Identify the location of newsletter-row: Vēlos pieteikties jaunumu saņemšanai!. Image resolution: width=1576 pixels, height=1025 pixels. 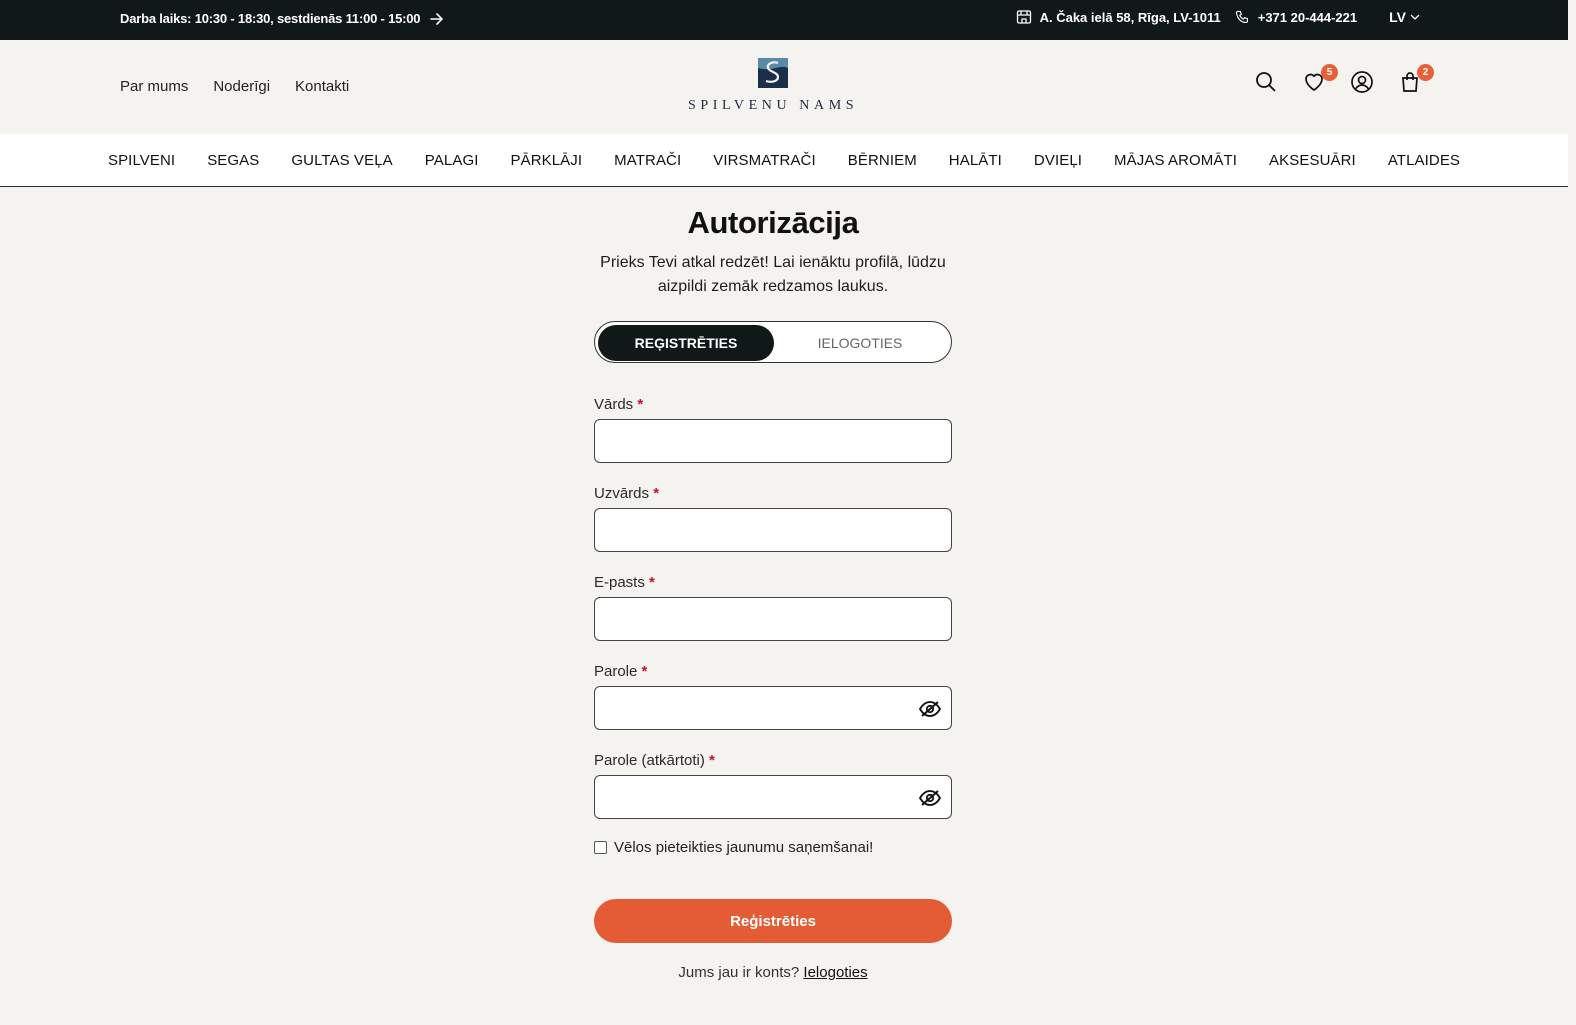
(773, 847).